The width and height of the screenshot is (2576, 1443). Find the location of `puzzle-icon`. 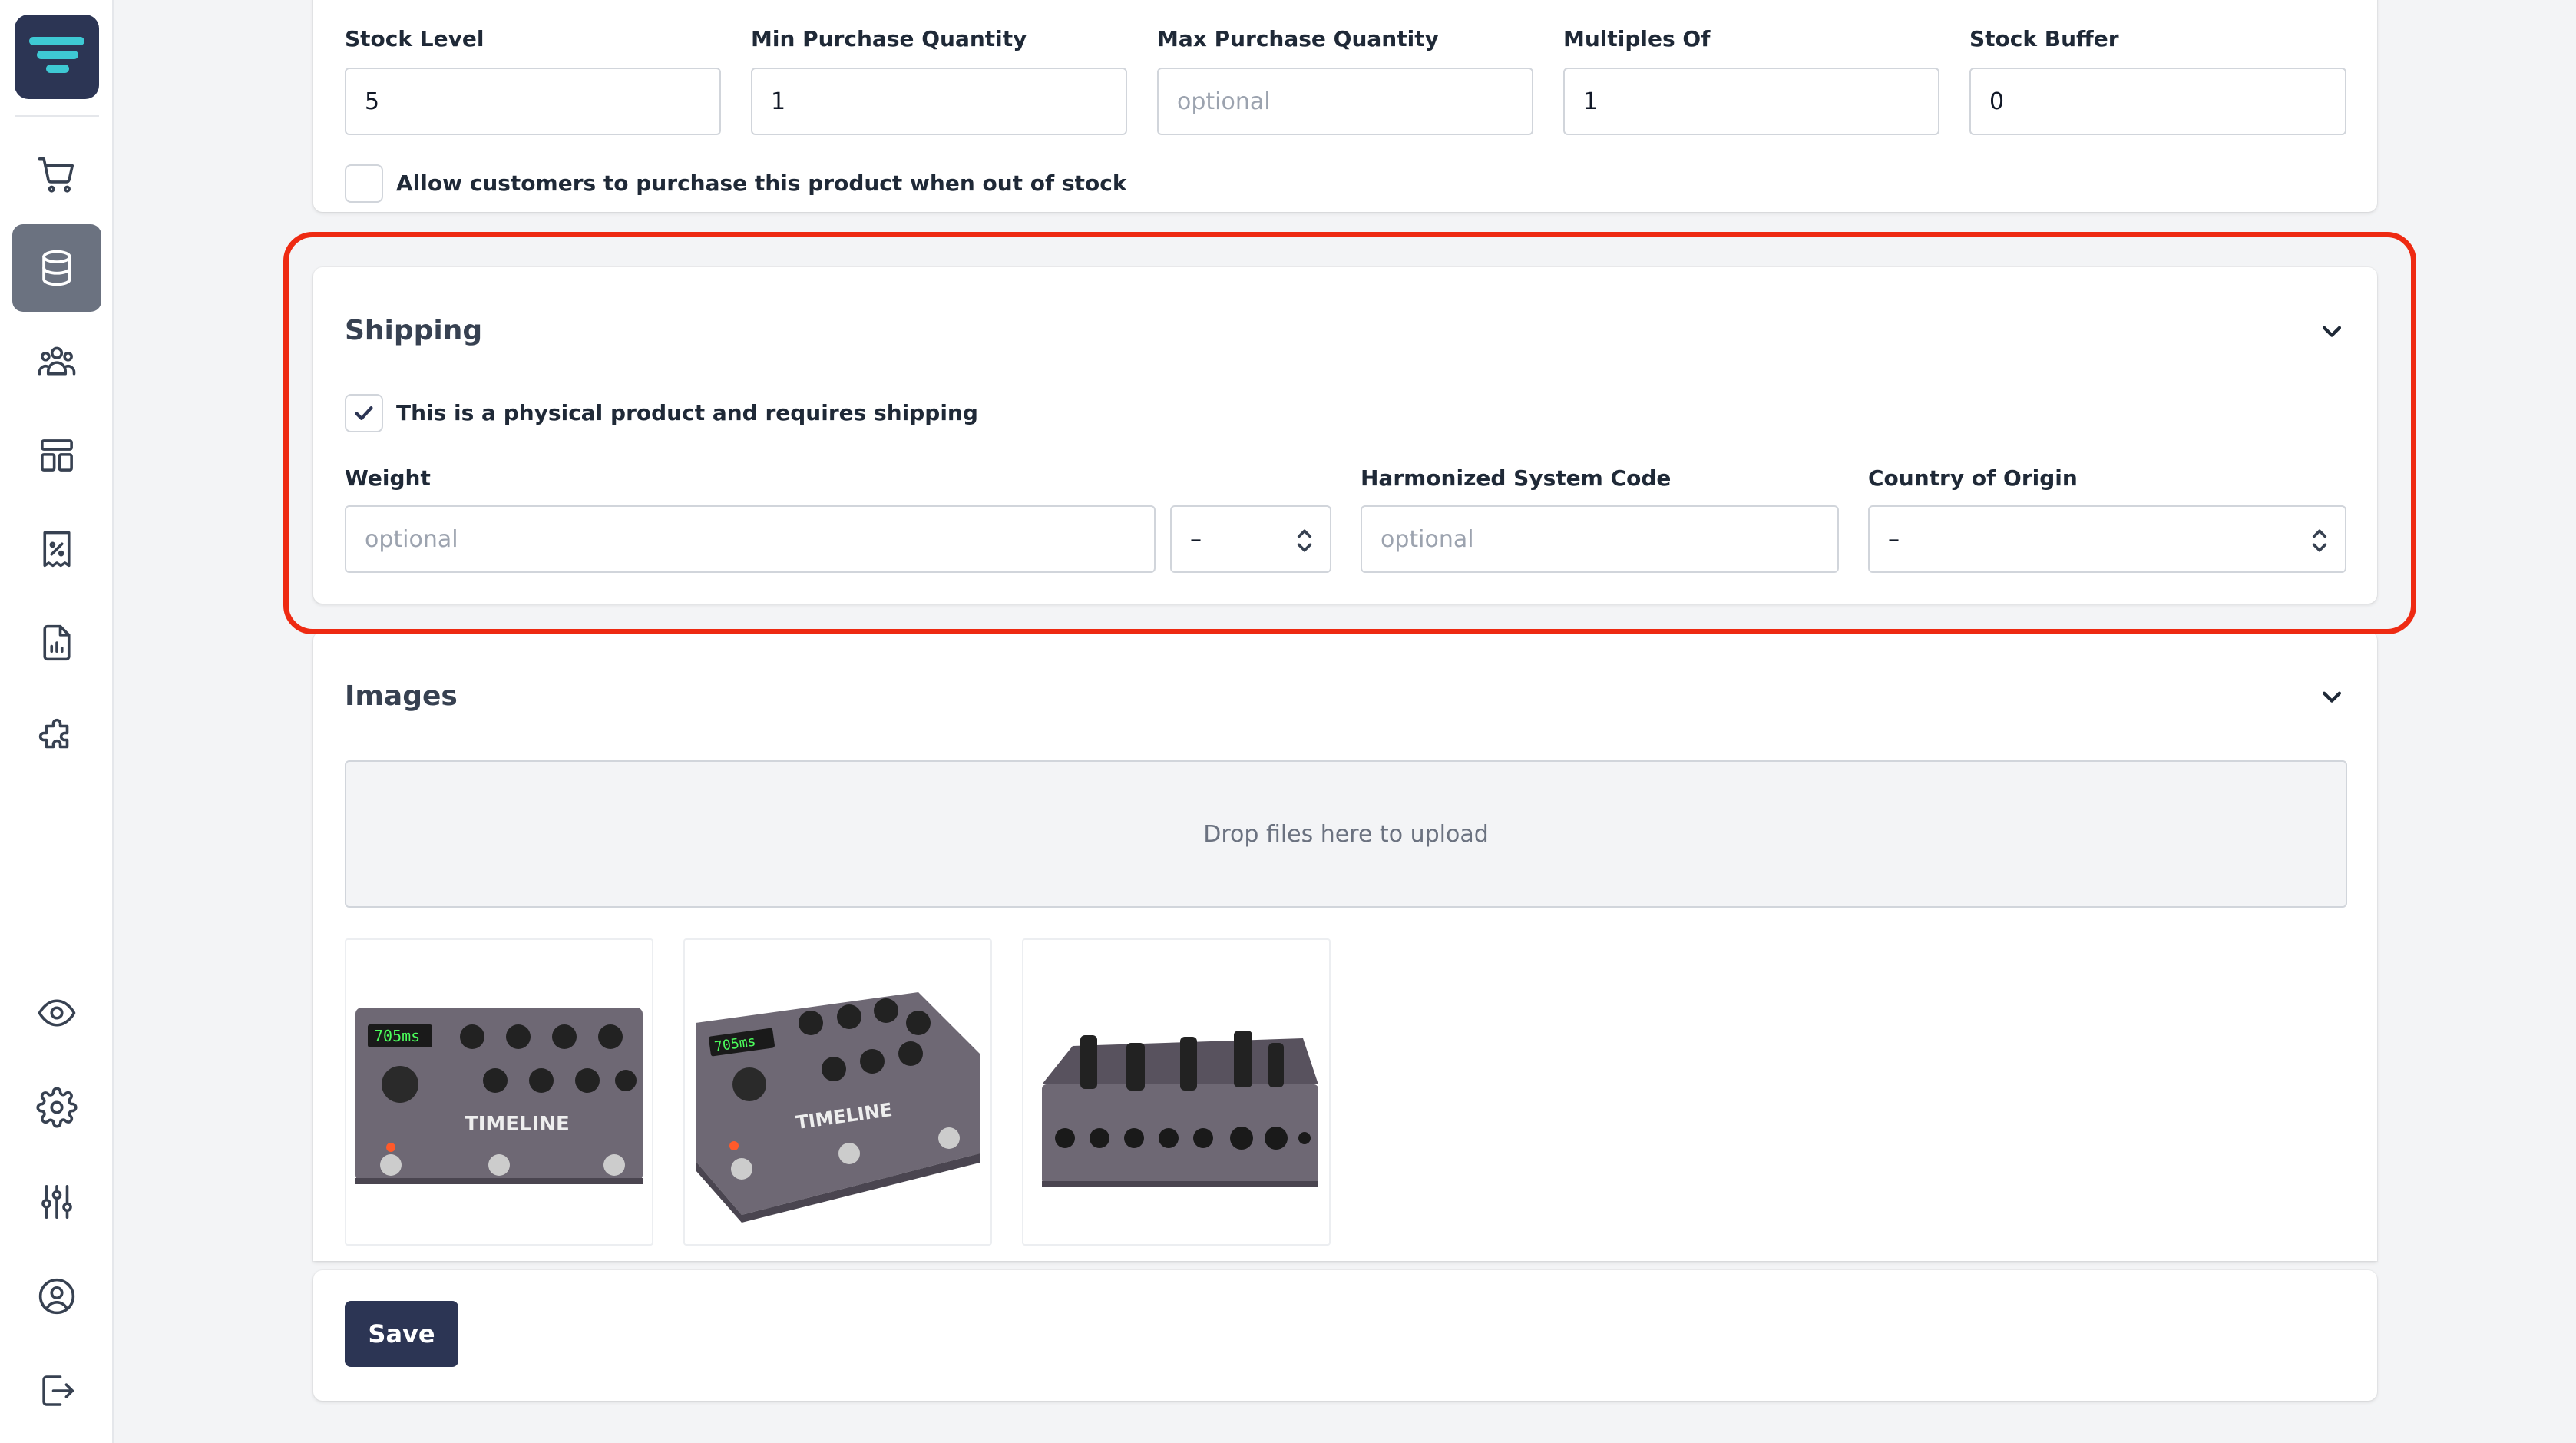

puzzle-icon is located at coordinates (53, 734).